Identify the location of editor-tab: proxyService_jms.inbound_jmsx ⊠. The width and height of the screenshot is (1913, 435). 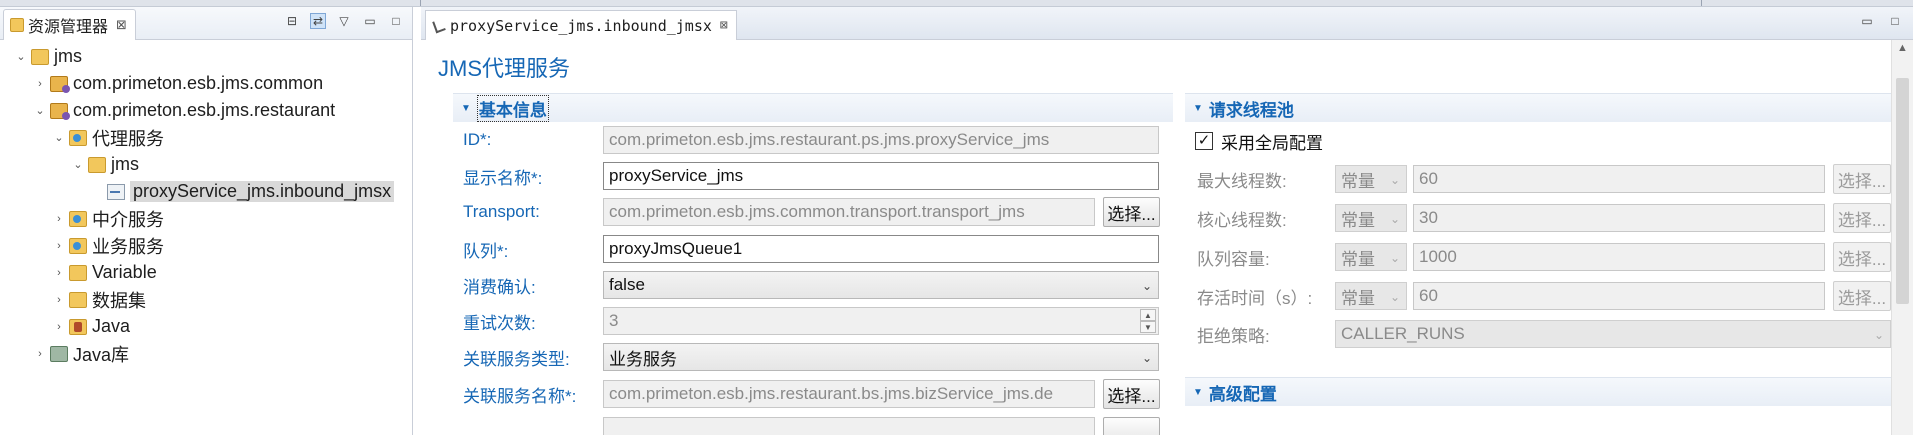
(581, 25).